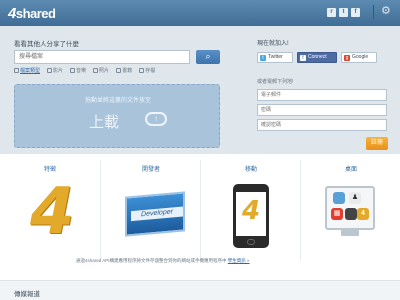 The image size is (400, 300). I want to click on archive-icon, so click(142, 70).